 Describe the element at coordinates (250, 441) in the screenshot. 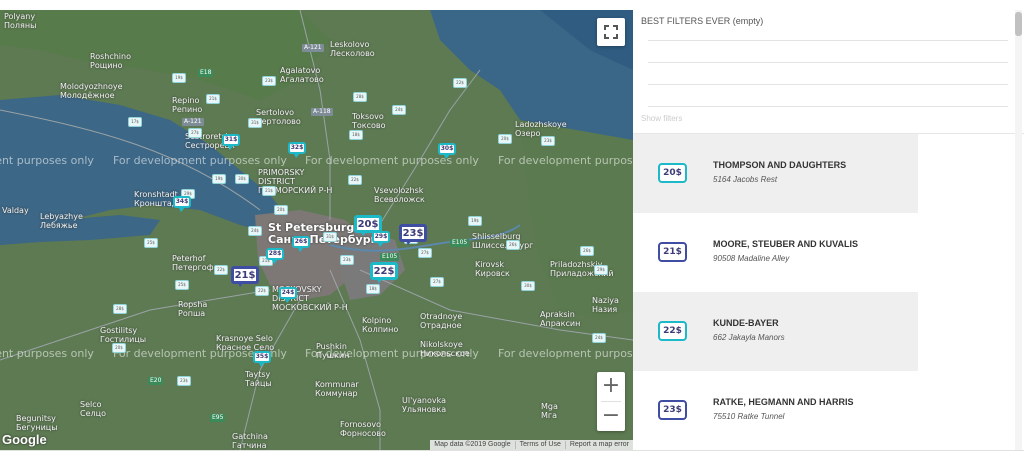

I see `map-place-label: Gatchina Гатчина` at that location.